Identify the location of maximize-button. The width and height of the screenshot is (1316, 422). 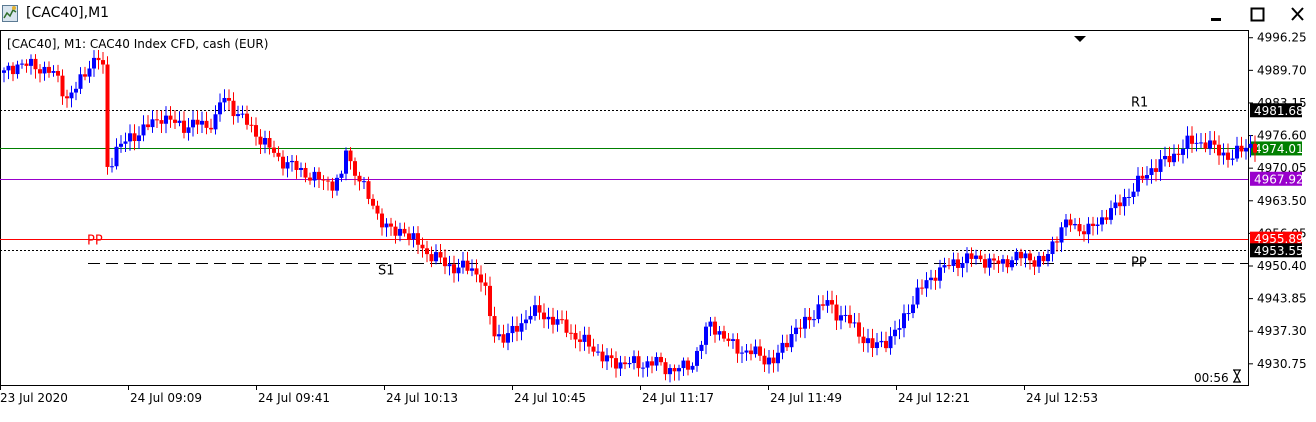
(1258, 15).